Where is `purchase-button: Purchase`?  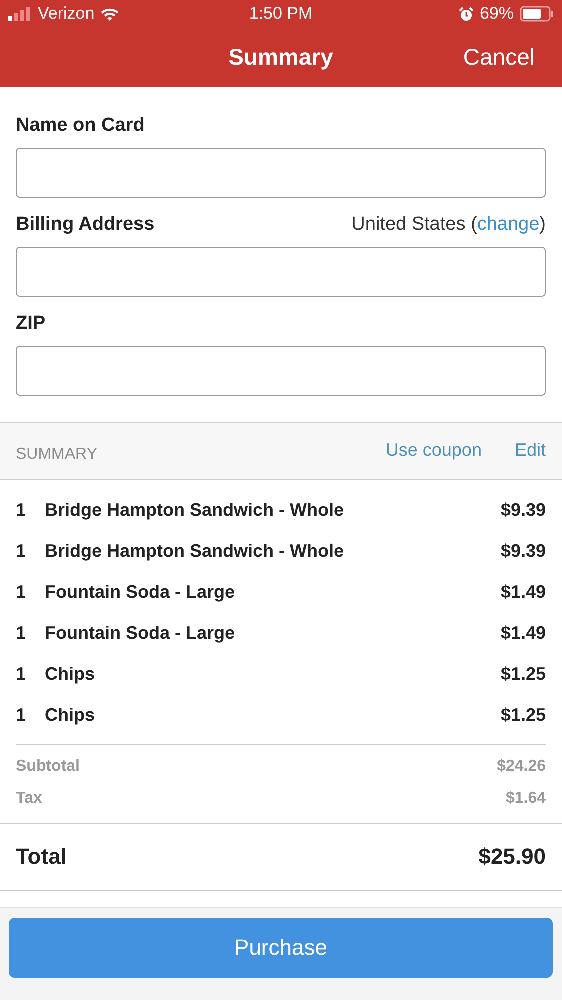 purchase-button: Purchase is located at coordinates (281, 948).